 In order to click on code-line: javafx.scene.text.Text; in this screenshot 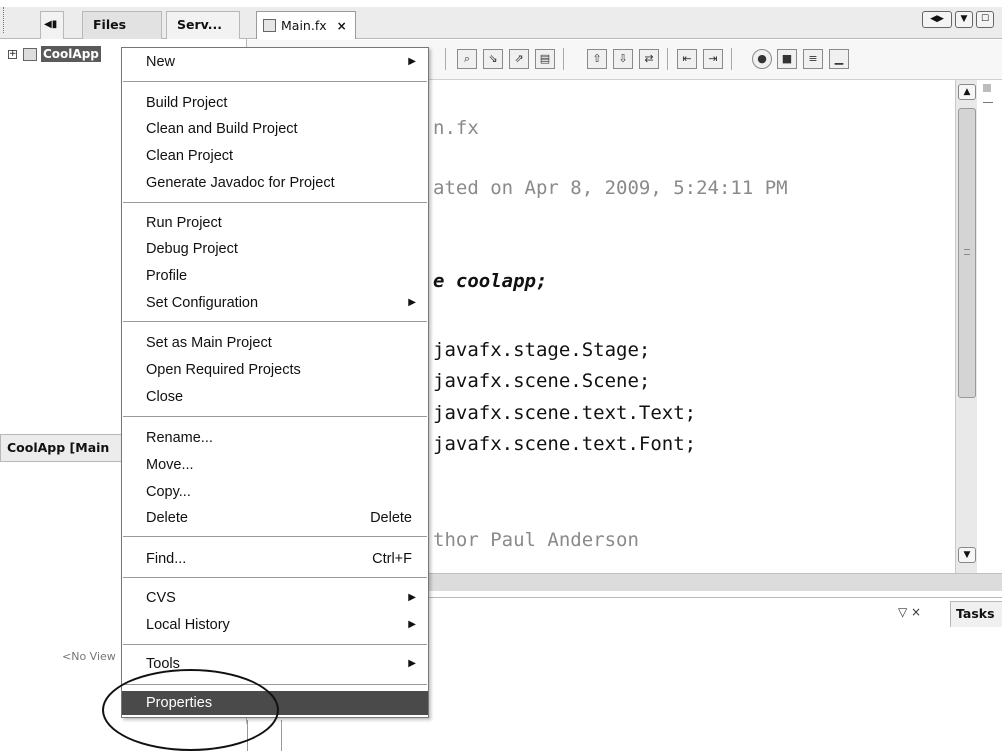, I will do `click(565, 413)`.